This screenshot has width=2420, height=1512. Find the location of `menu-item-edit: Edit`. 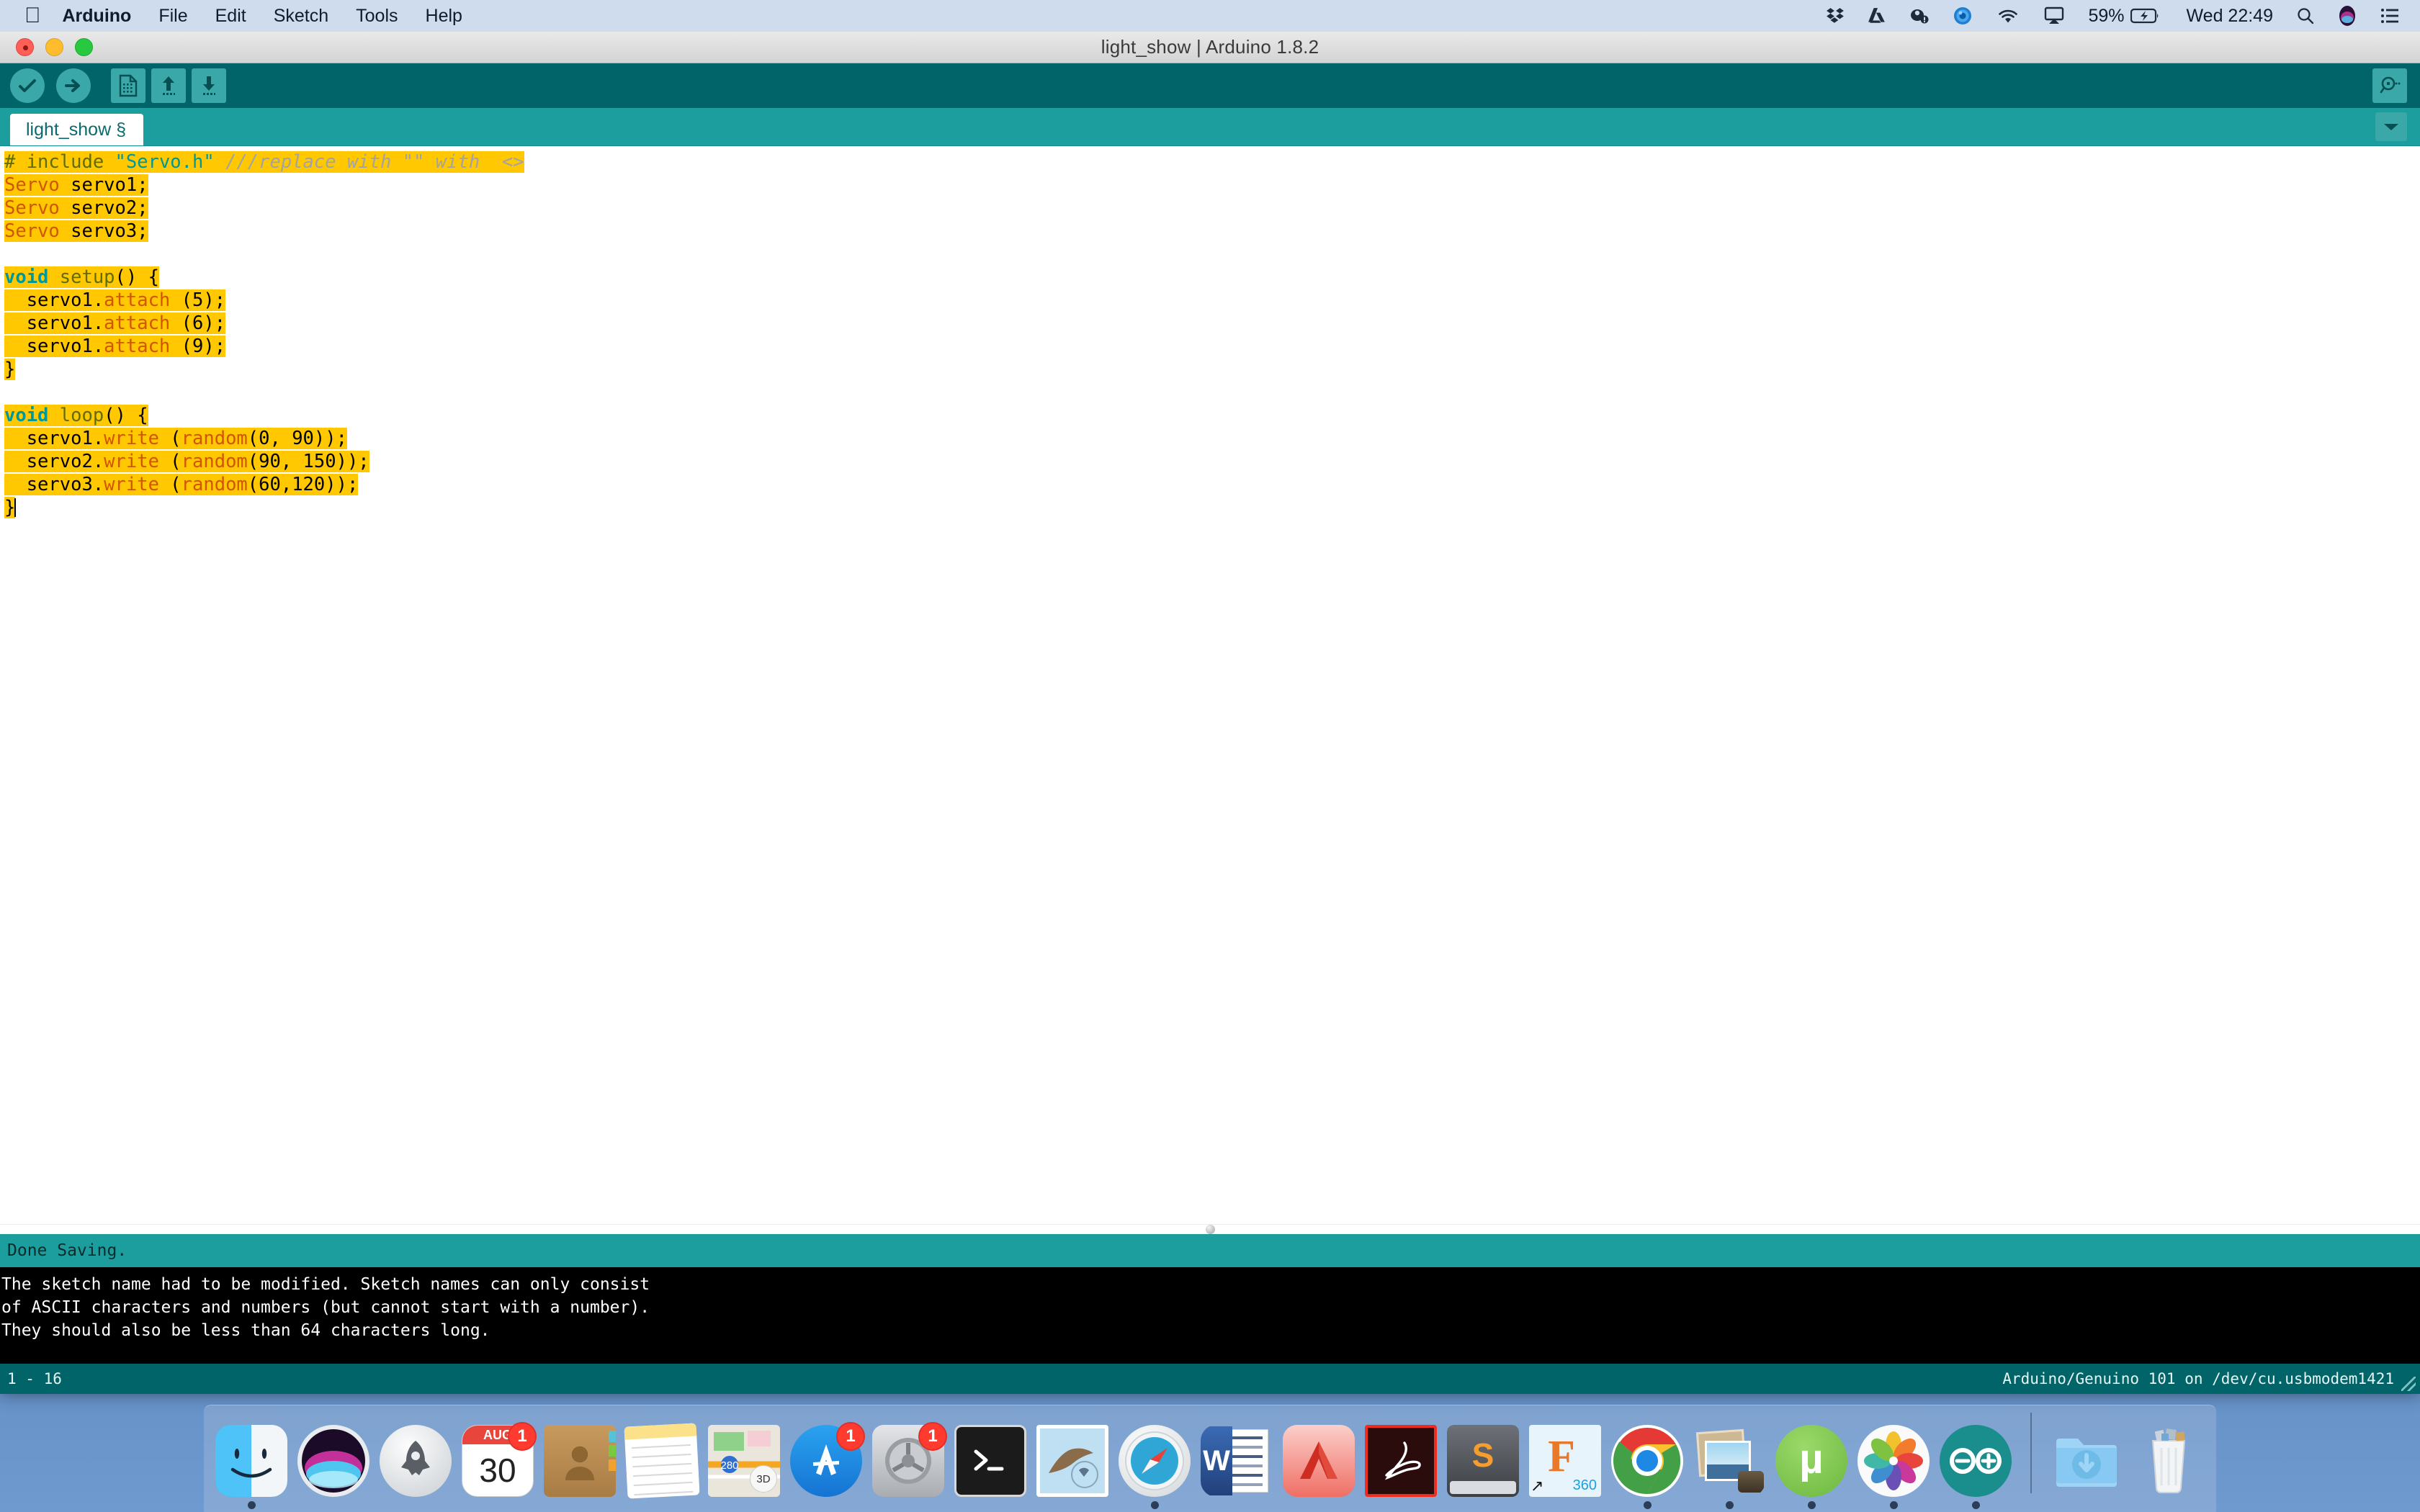

menu-item-edit: Edit is located at coordinates (230, 16).